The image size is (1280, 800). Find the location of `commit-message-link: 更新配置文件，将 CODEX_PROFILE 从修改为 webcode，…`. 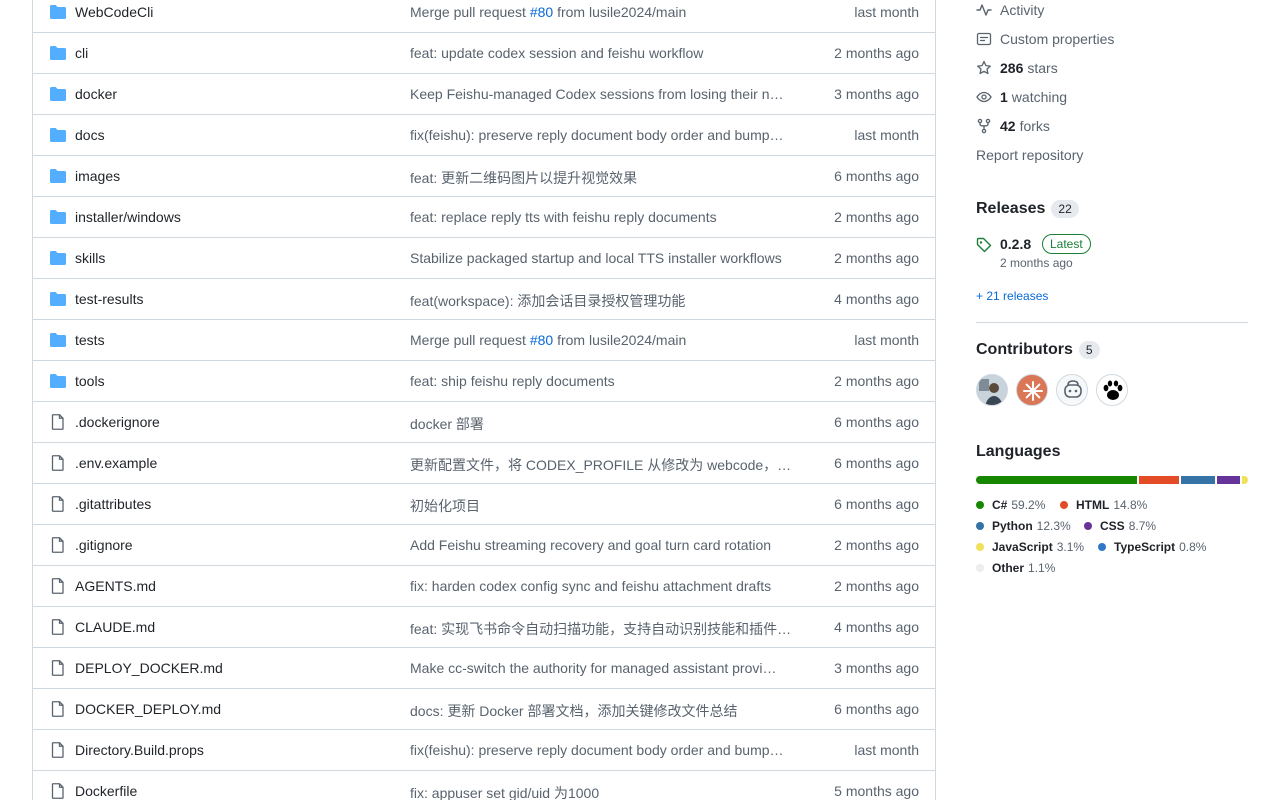

commit-message-link: 更新配置文件，将 CODEX_PROFILE 从修改为 webcode，… is located at coordinates (605, 465).